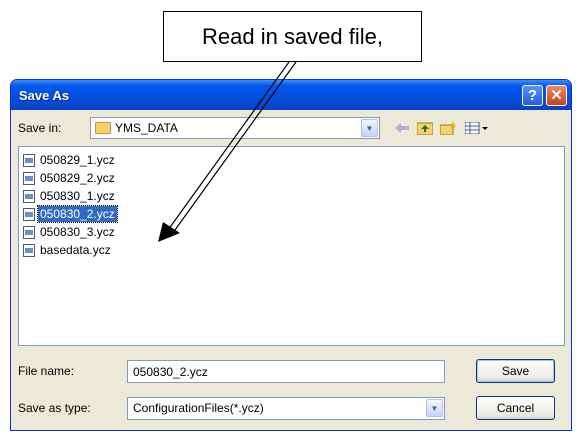  I want to click on help-icon: ?, so click(532, 95).